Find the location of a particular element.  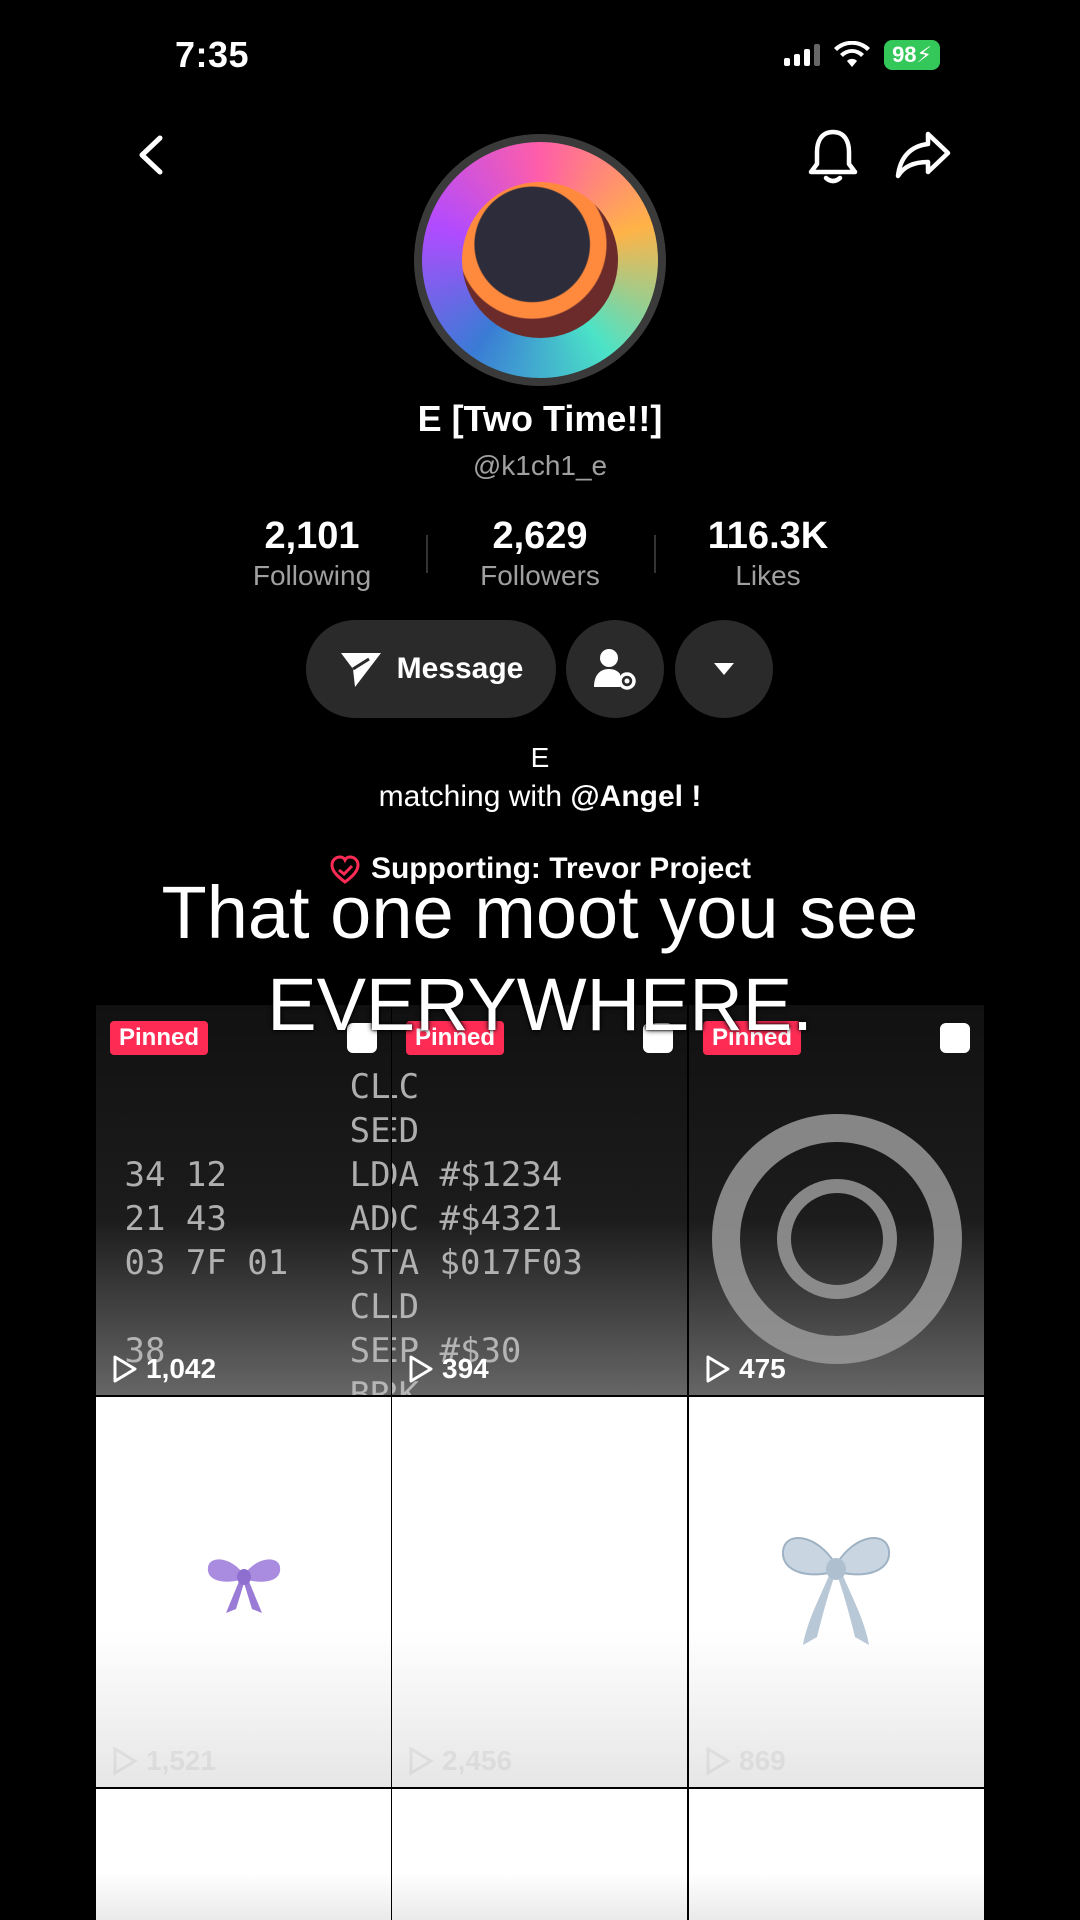

stat-following: 2,101 Following is located at coordinates (312, 553).